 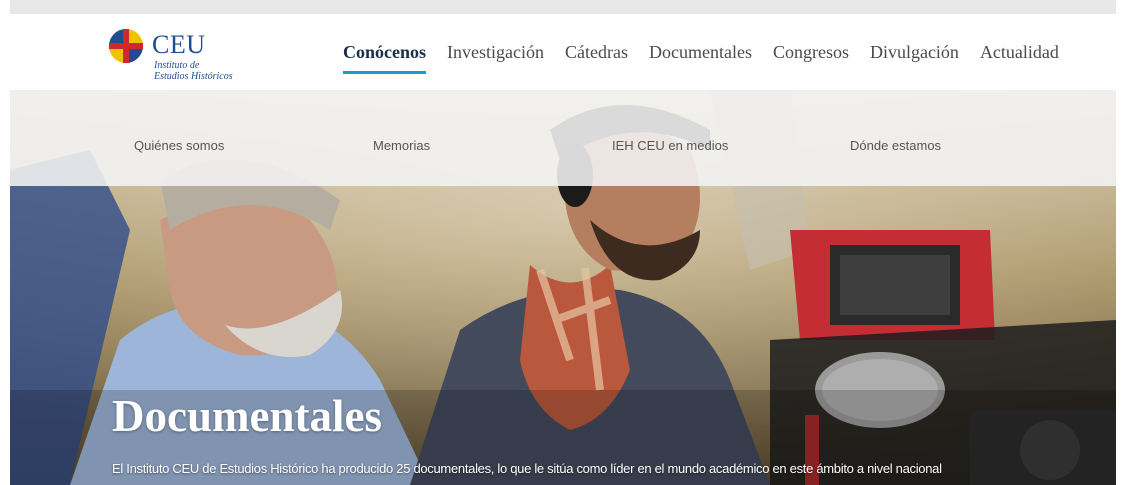 What do you see at coordinates (179, 145) in the screenshot?
I see `subnav-item-quienes-somos: Quiénes somos` at bounding box center [179, 145].